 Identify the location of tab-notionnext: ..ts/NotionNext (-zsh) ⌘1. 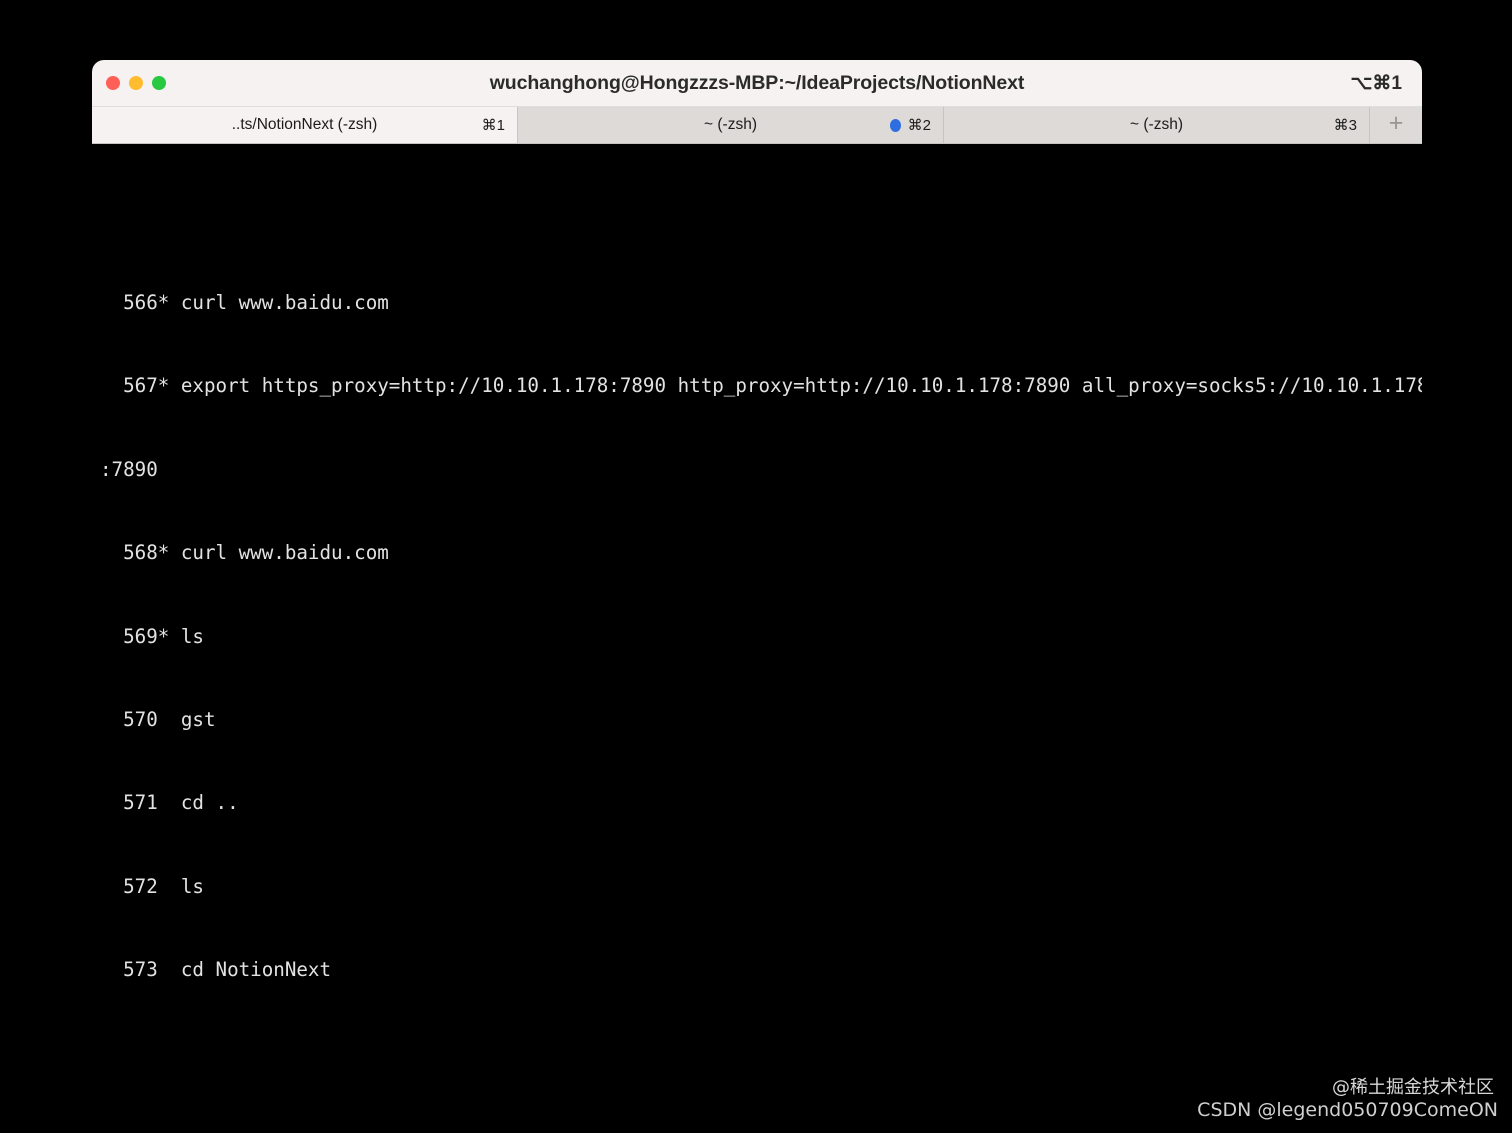
(305, 125).